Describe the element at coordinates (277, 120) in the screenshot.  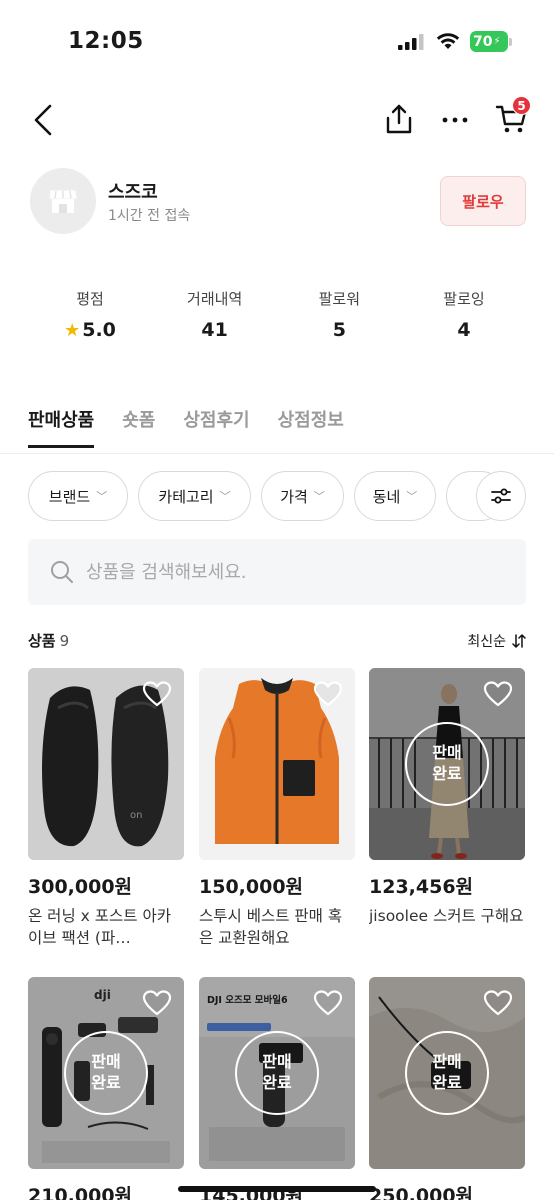
I see `top-nav: 5` at that location.